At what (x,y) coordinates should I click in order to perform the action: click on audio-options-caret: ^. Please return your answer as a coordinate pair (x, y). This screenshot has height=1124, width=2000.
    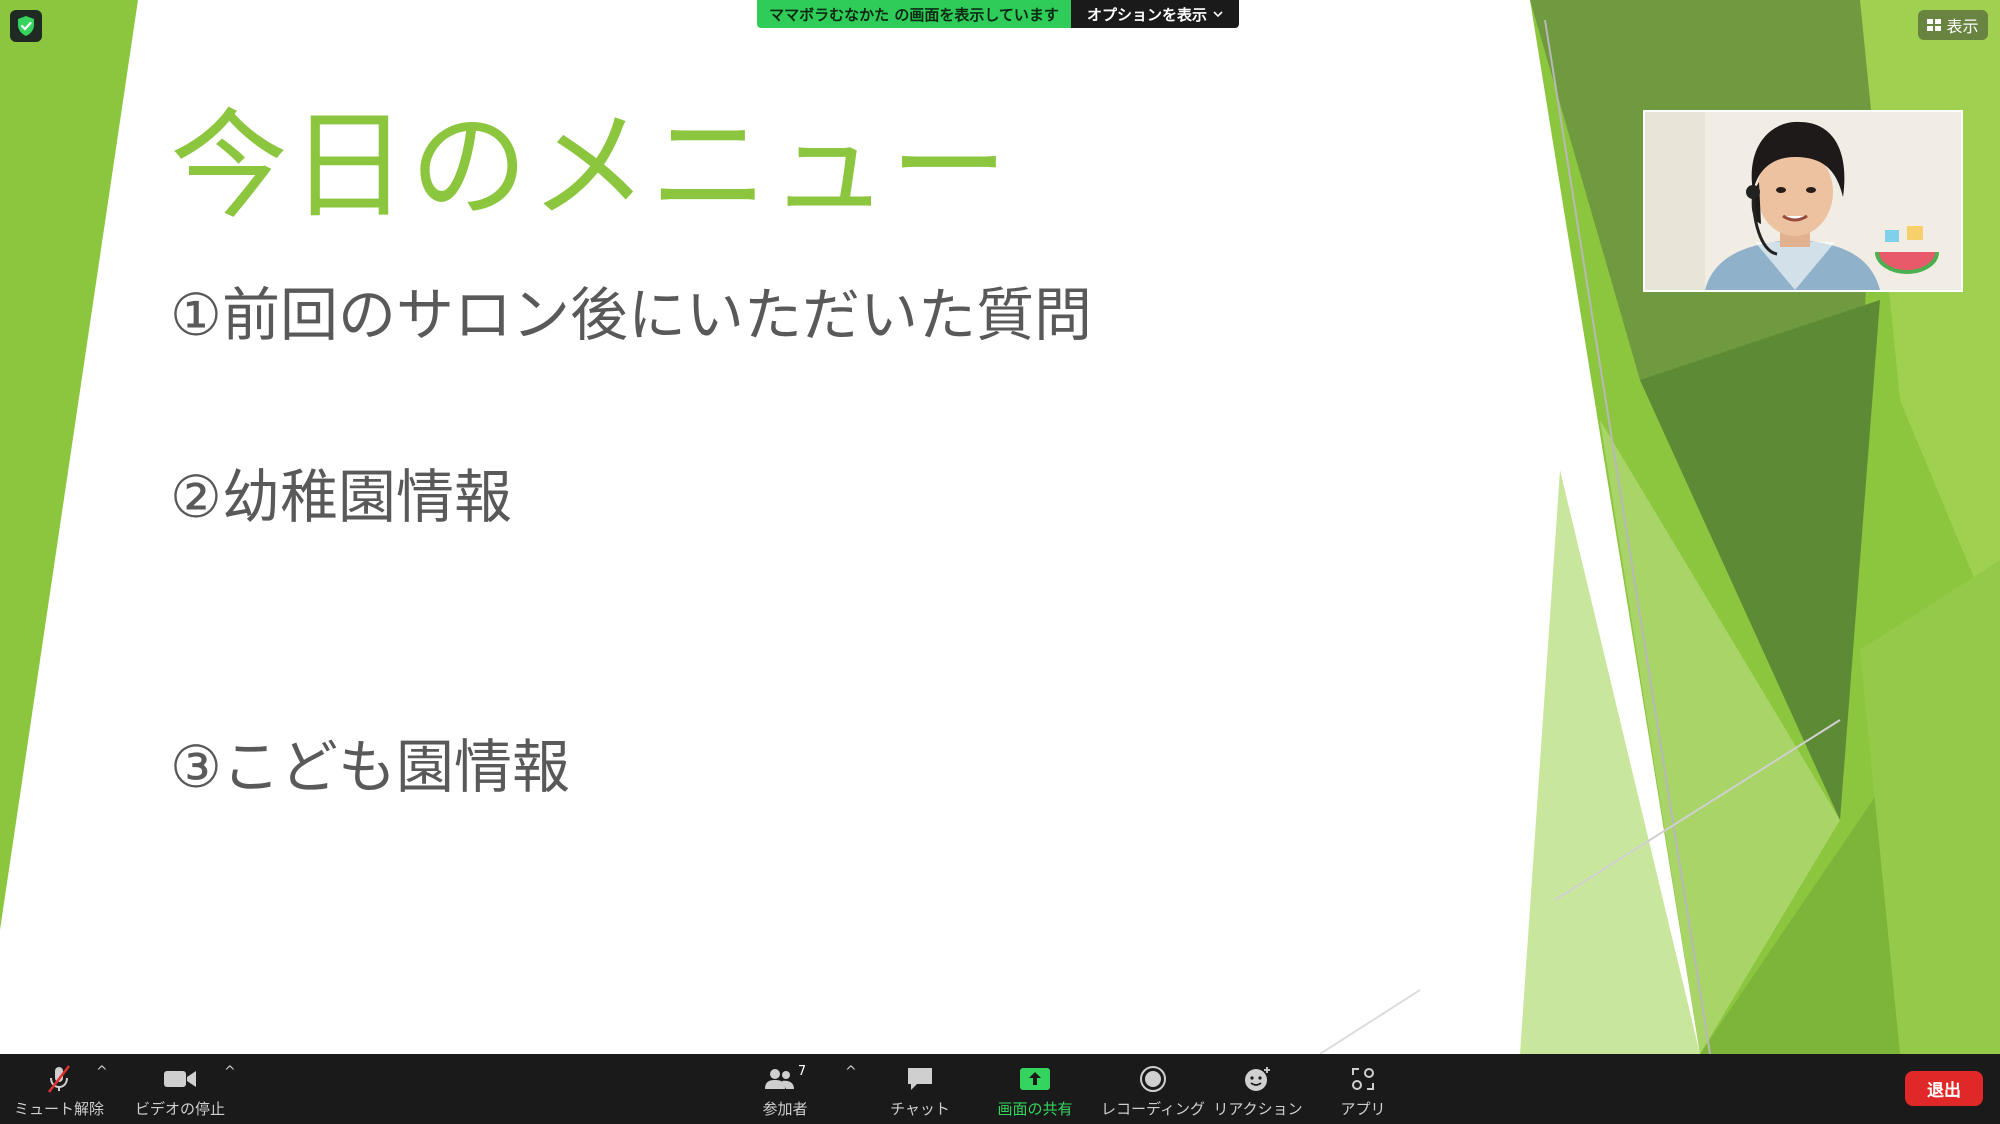
    Looking at the image, I should click on (102, 1072).